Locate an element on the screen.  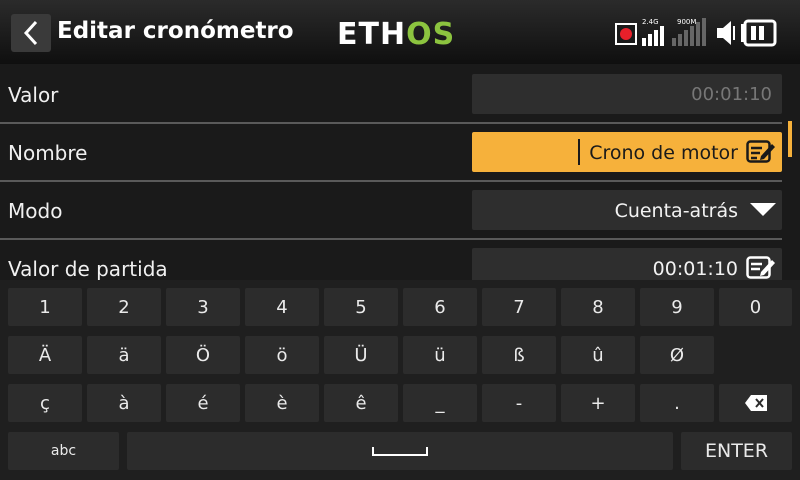
key-plus: + is located at coordinates (598, 403).